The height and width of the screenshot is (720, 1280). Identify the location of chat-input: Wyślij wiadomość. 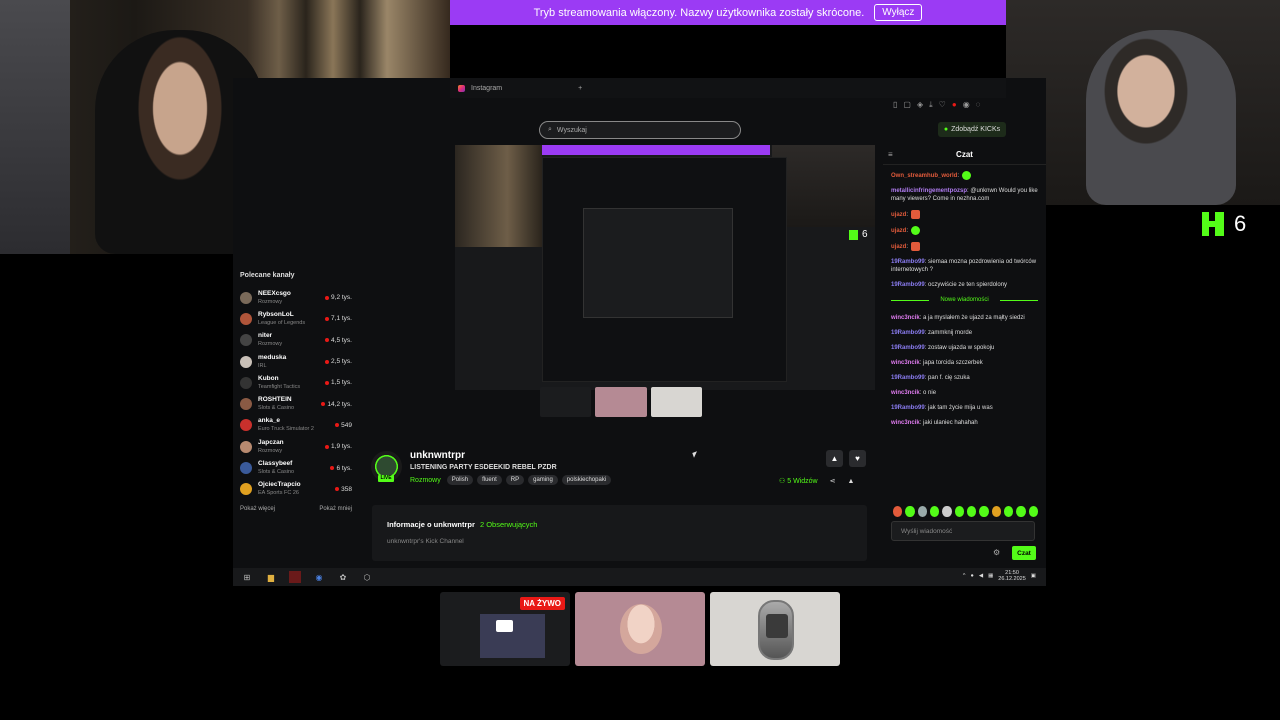
(963, 531).